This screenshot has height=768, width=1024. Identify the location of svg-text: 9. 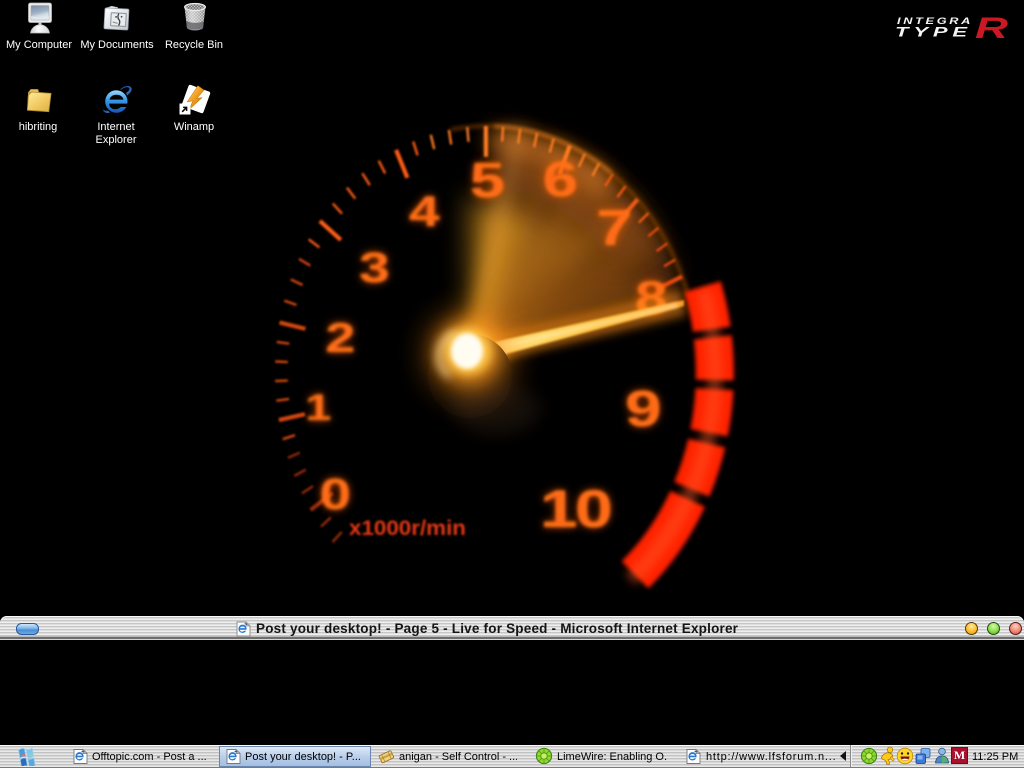
(642, 409).